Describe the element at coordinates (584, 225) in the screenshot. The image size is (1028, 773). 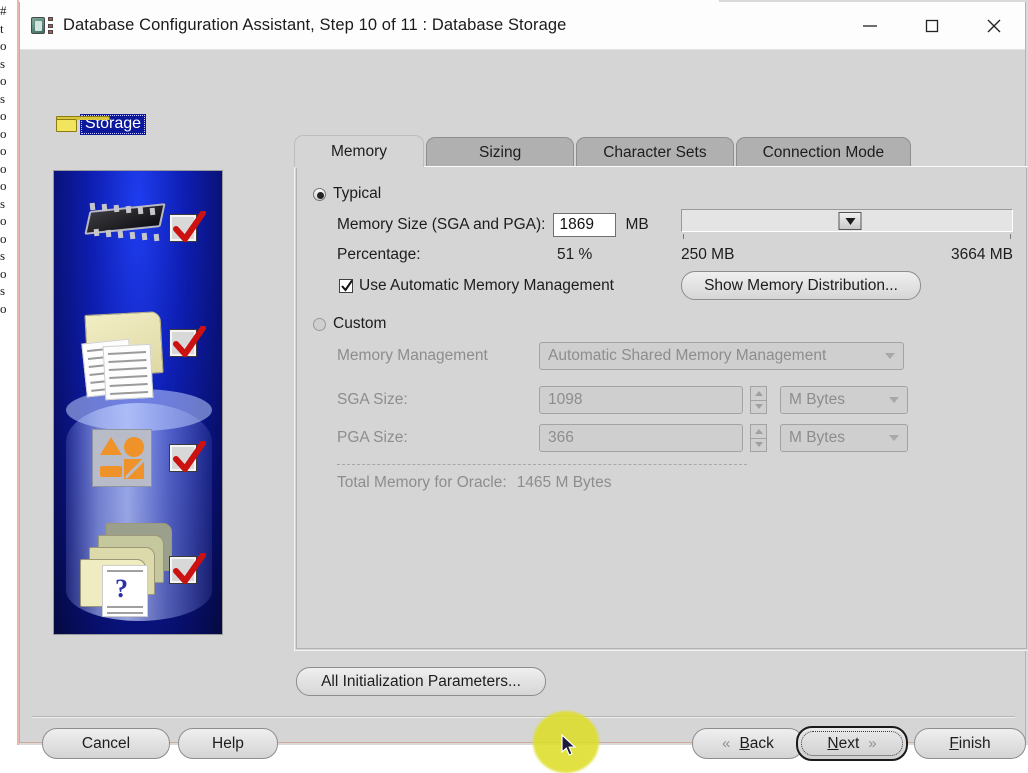
I see `memory-size-input` at that location.